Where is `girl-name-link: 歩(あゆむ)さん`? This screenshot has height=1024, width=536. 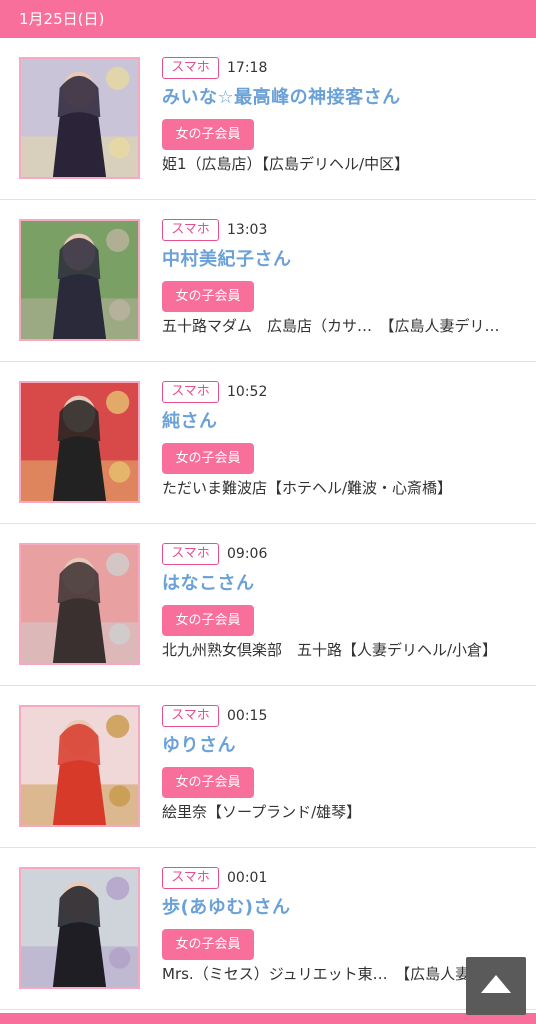
girl-name-link: 歩(あゆむ)さん is located at coordinates (226, 908).